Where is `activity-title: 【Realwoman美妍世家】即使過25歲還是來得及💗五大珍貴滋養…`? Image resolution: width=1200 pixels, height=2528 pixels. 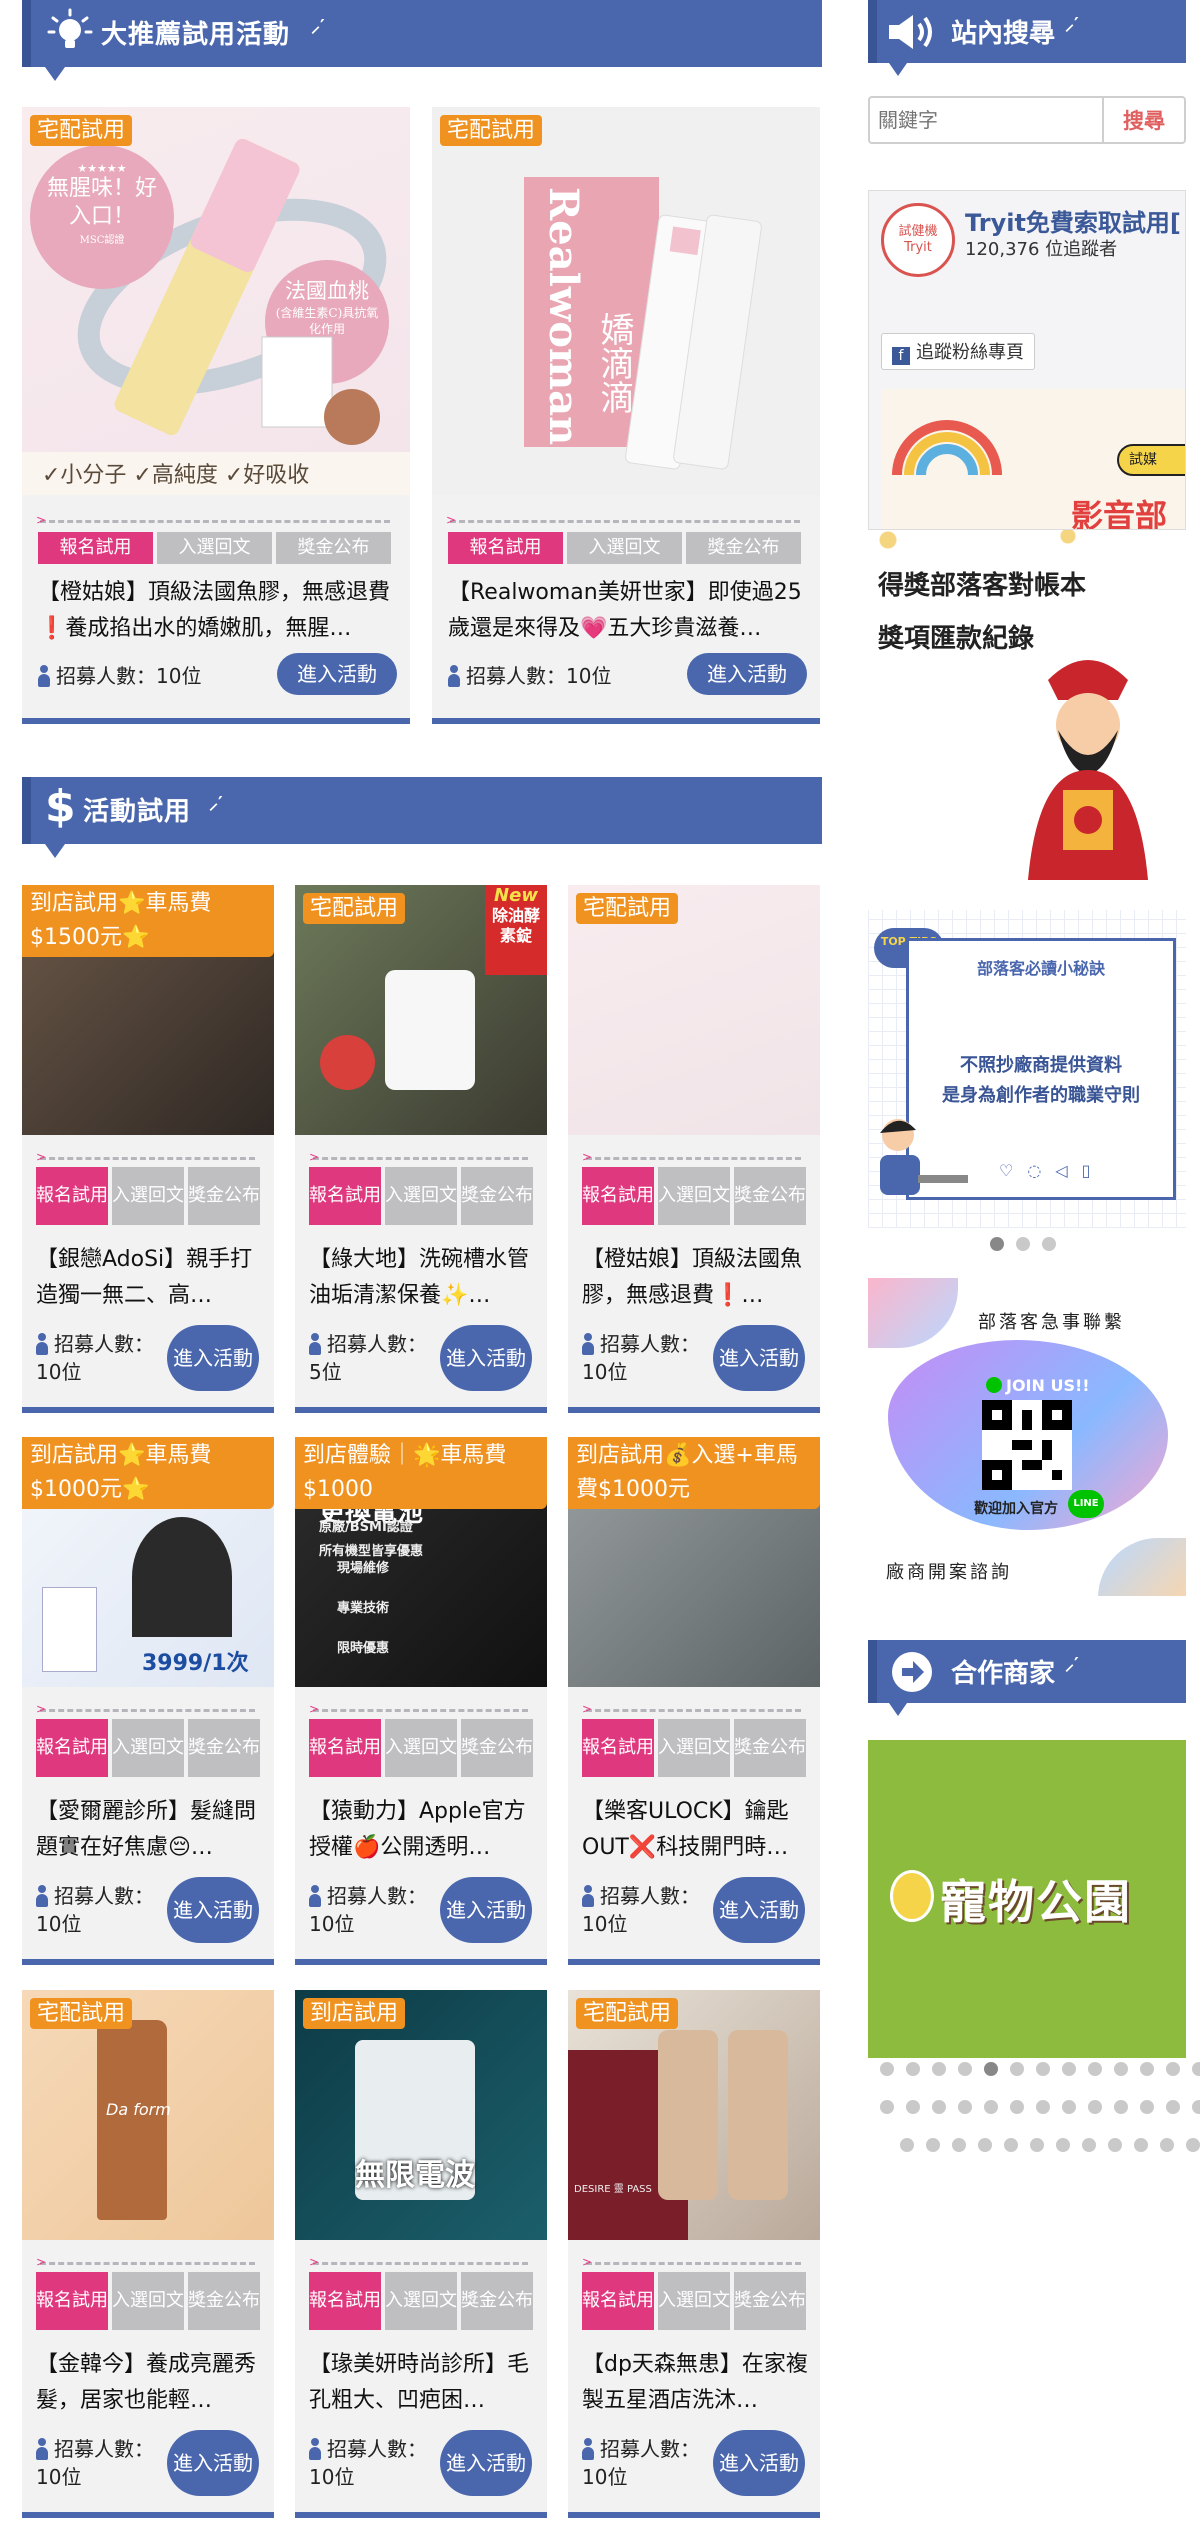 activity-title: 【Realwoman美妍世家】即使過25歲還是來得及💗五大珍貴滋養… is located at coordinates (628, 611).